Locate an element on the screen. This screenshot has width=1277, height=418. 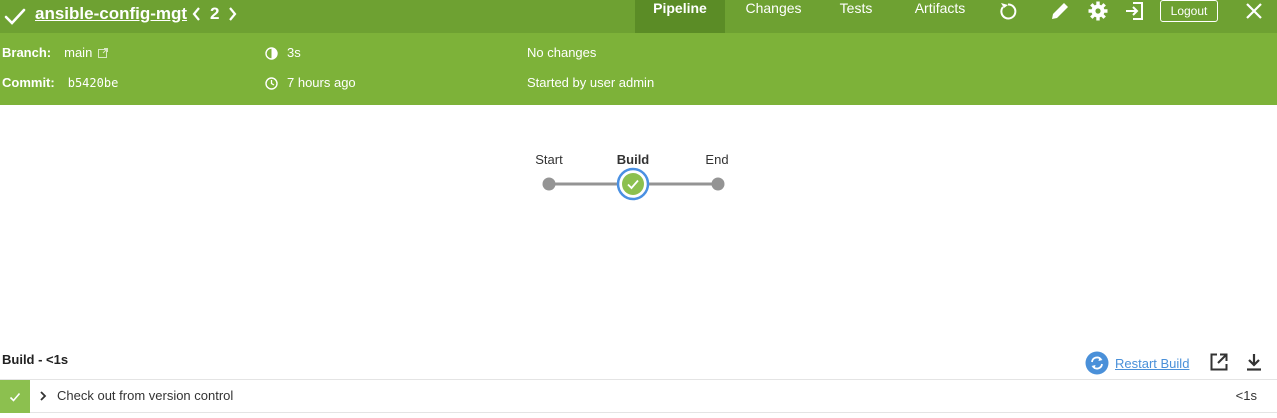
step-name: Check out from version control is located at coordinates (145, 395).